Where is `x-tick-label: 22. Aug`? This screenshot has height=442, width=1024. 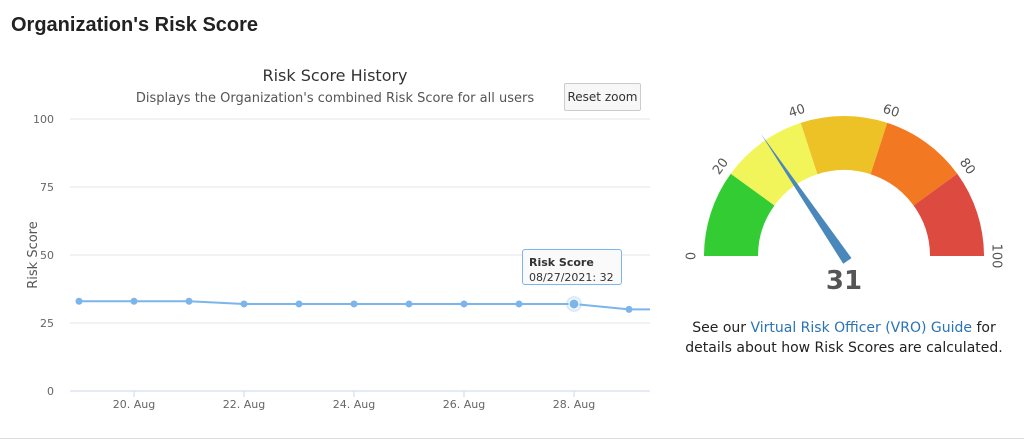 x-tick-label: 22. Aug is located at coordinates (244, 404).